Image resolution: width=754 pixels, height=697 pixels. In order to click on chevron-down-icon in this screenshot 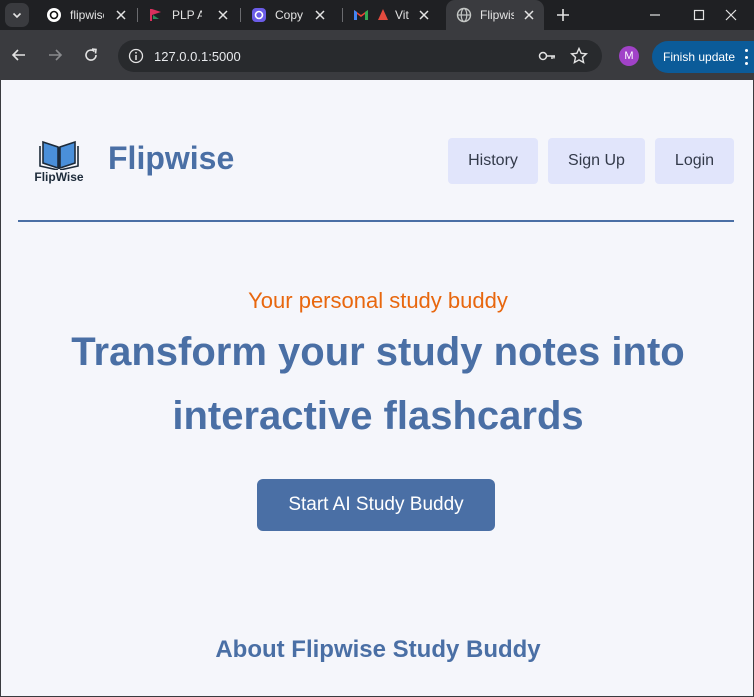, I will do `click(17, 15)`.